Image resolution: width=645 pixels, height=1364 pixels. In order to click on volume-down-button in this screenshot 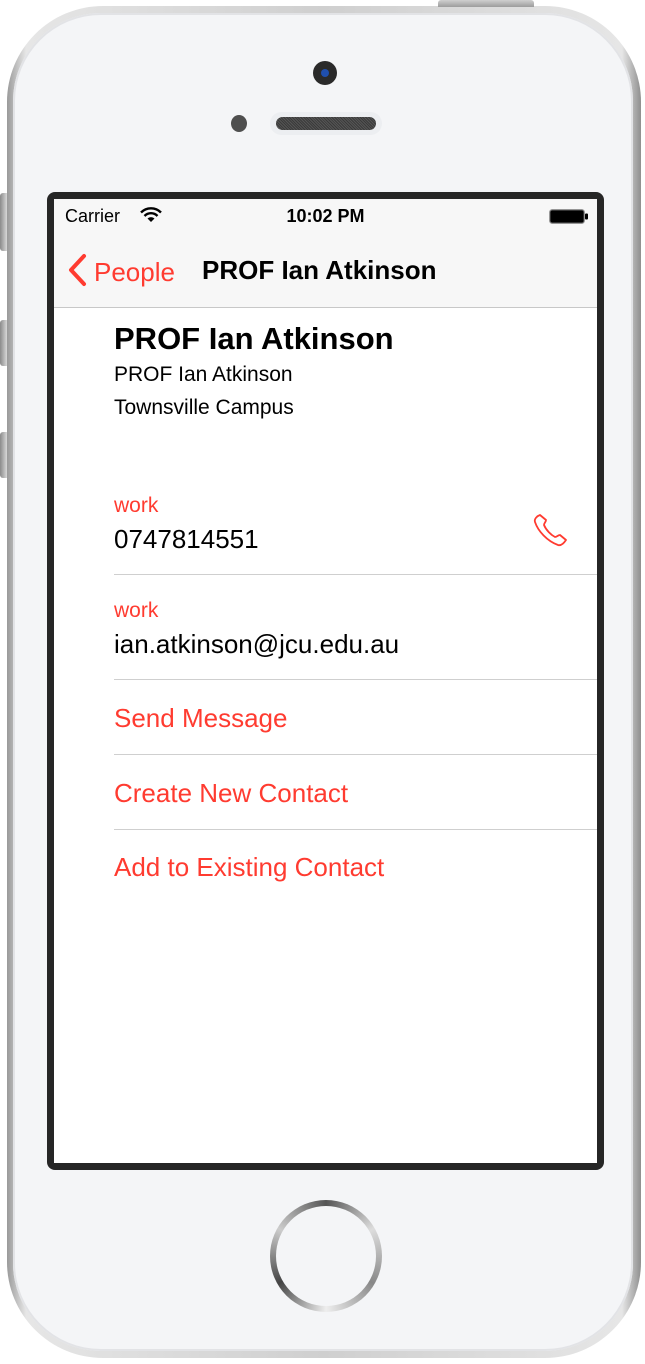, I will do `click(3, 455)`.